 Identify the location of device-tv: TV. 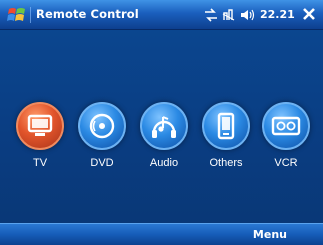
(40, 138).